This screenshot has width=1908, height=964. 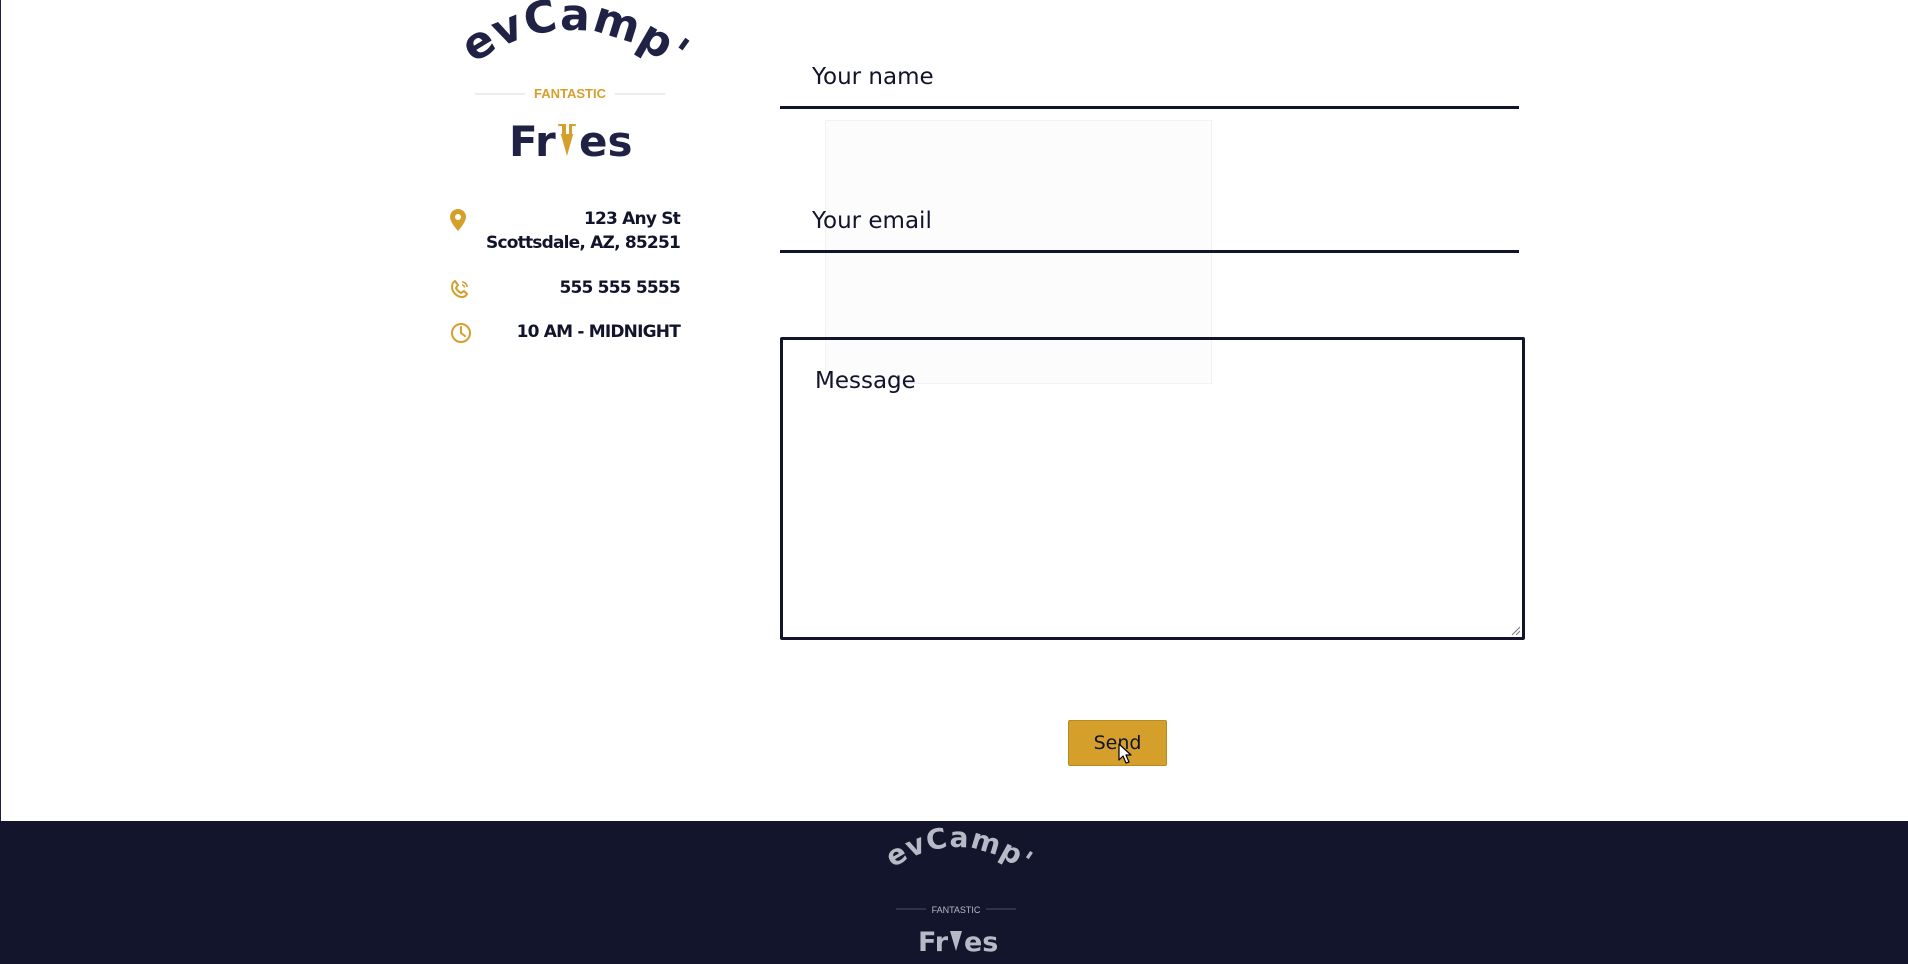 I want to click on name-input, so click(x=1149, y=77).